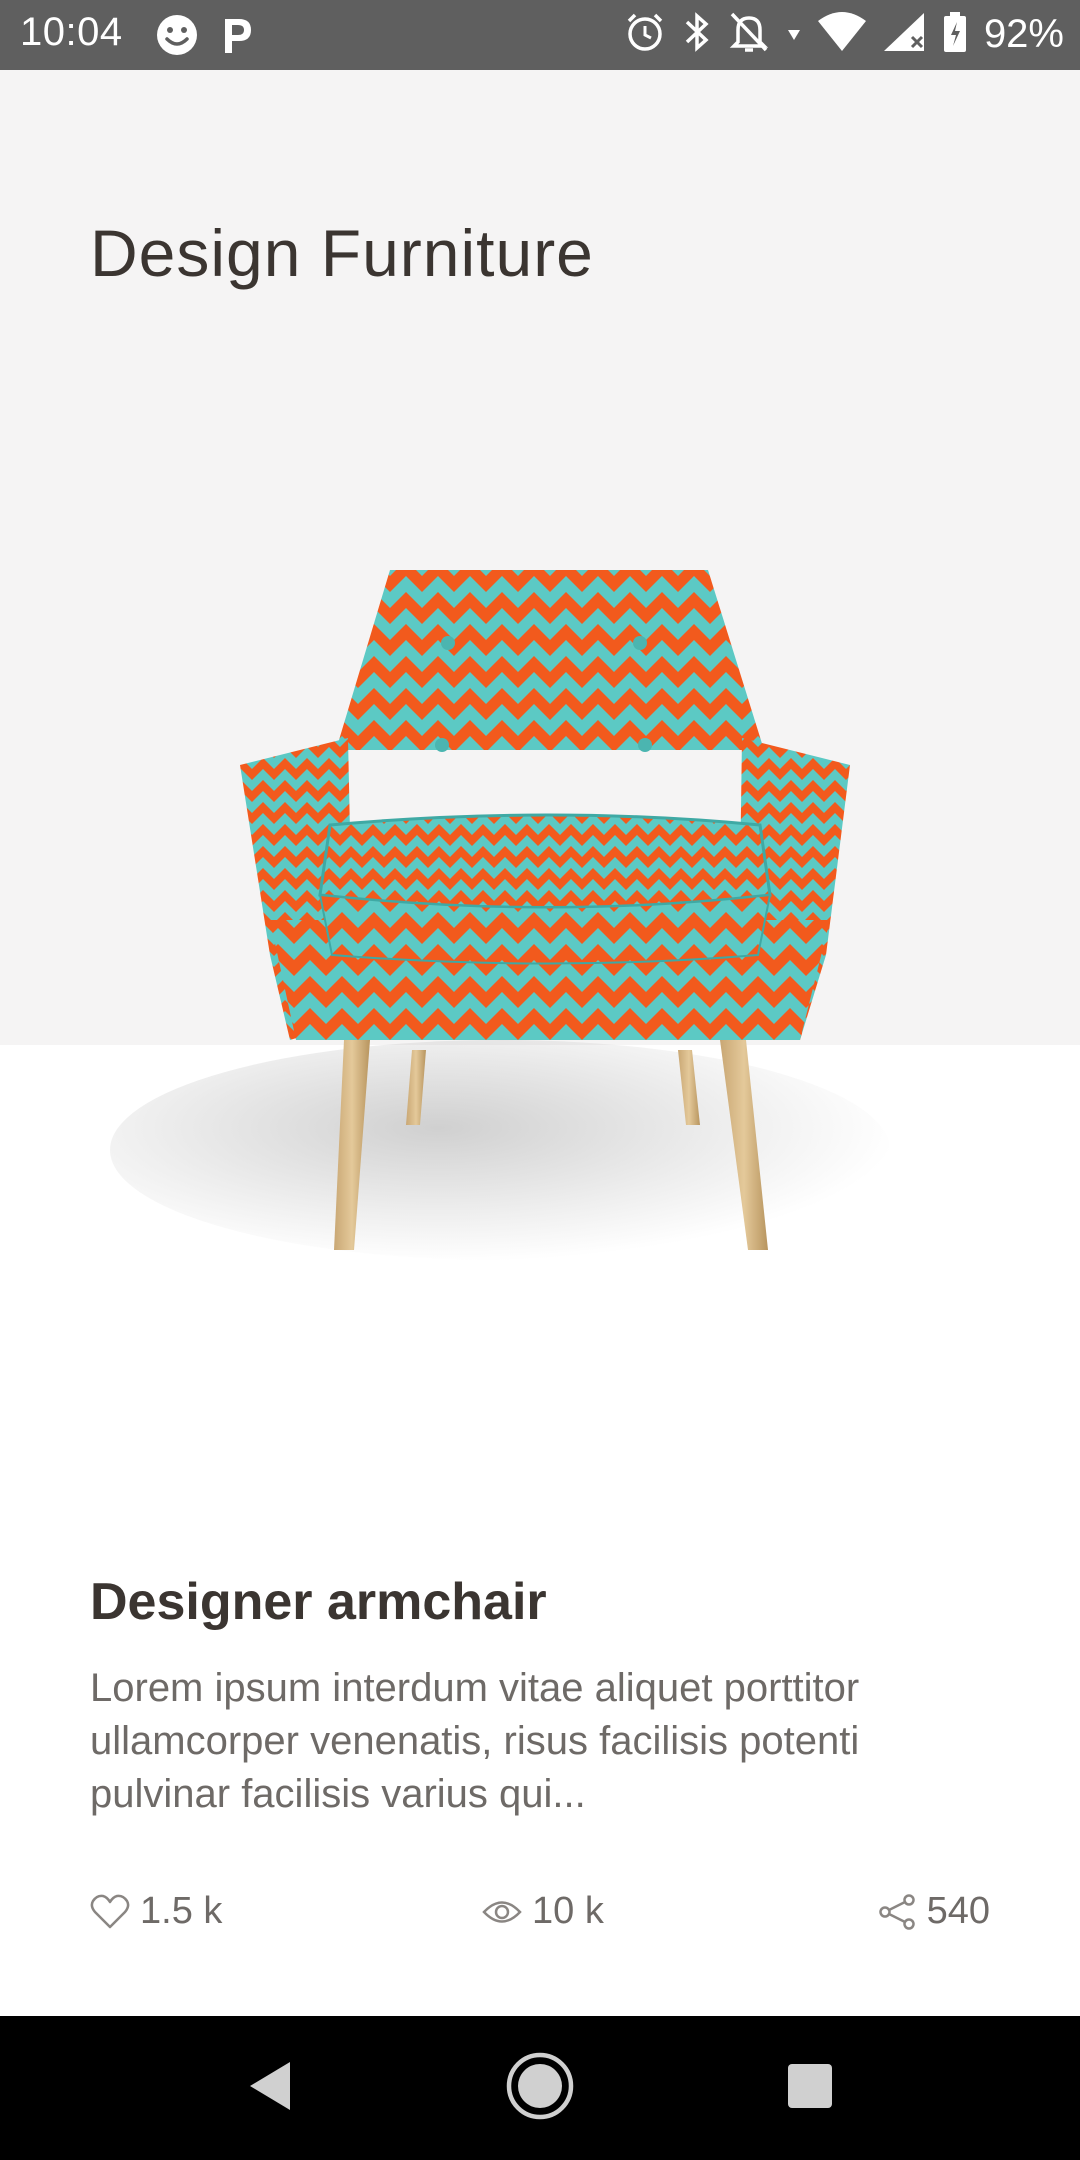 The image size is (1080, 2160). I want to click on product-stats: 1.5 k 10 k 540, so click(540, 1920).